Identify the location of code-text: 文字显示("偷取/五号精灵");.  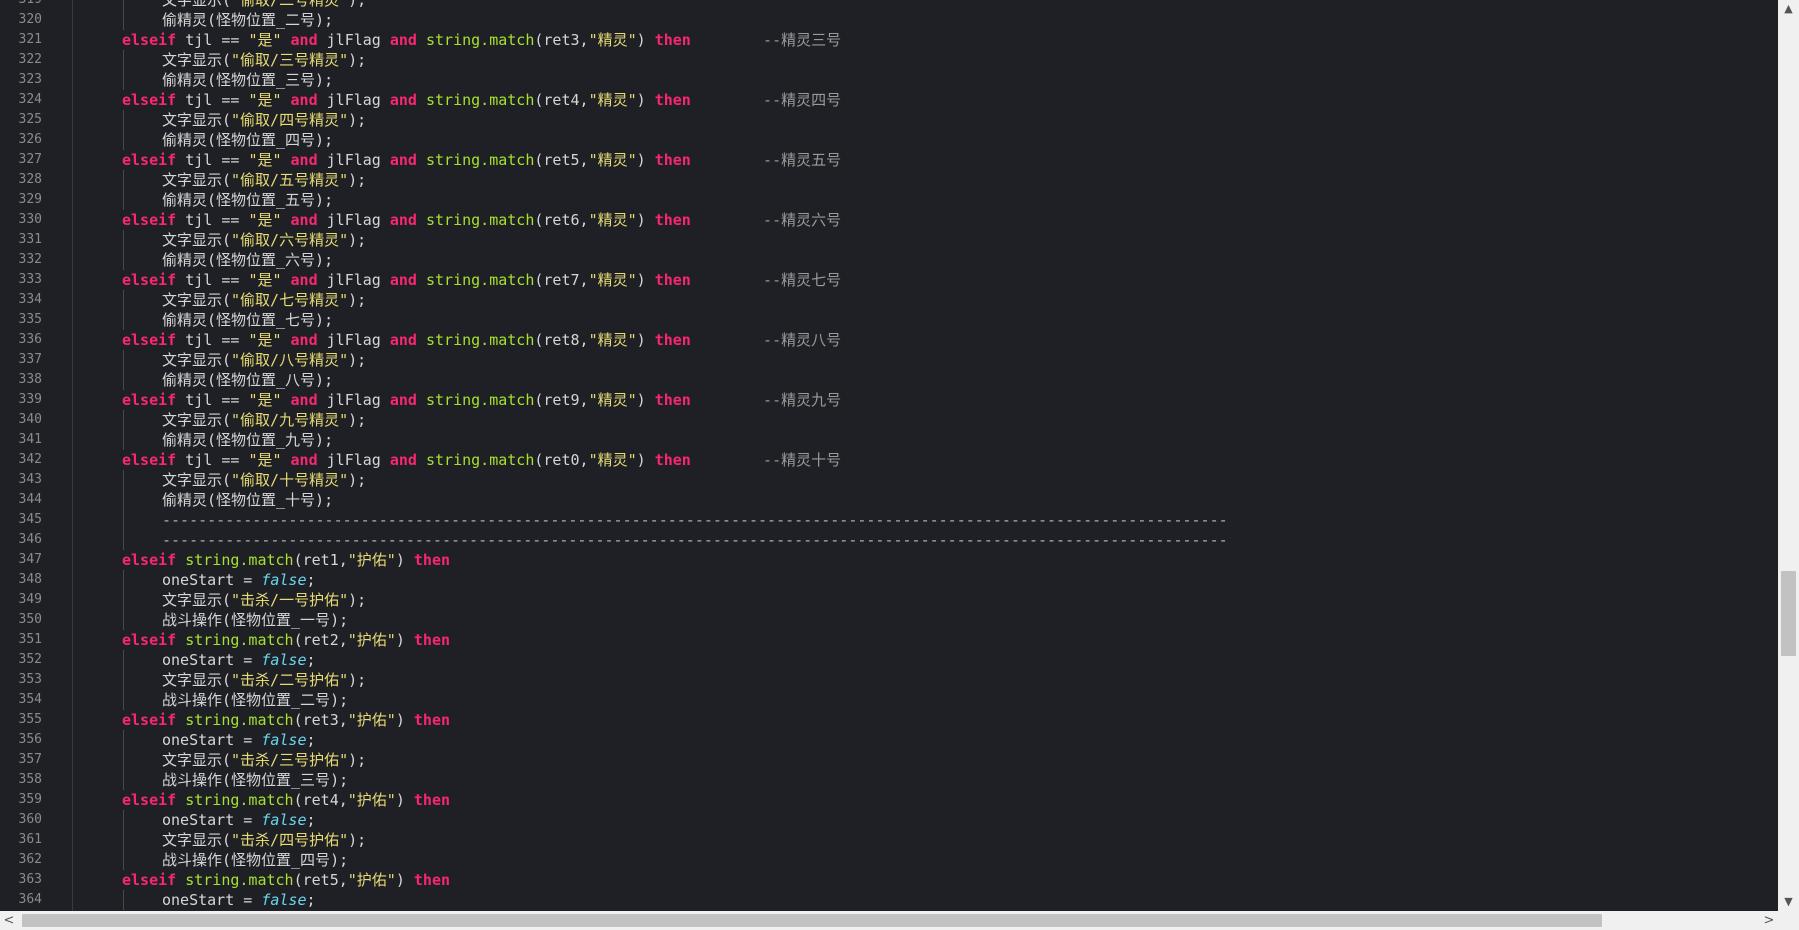
(264, 180).